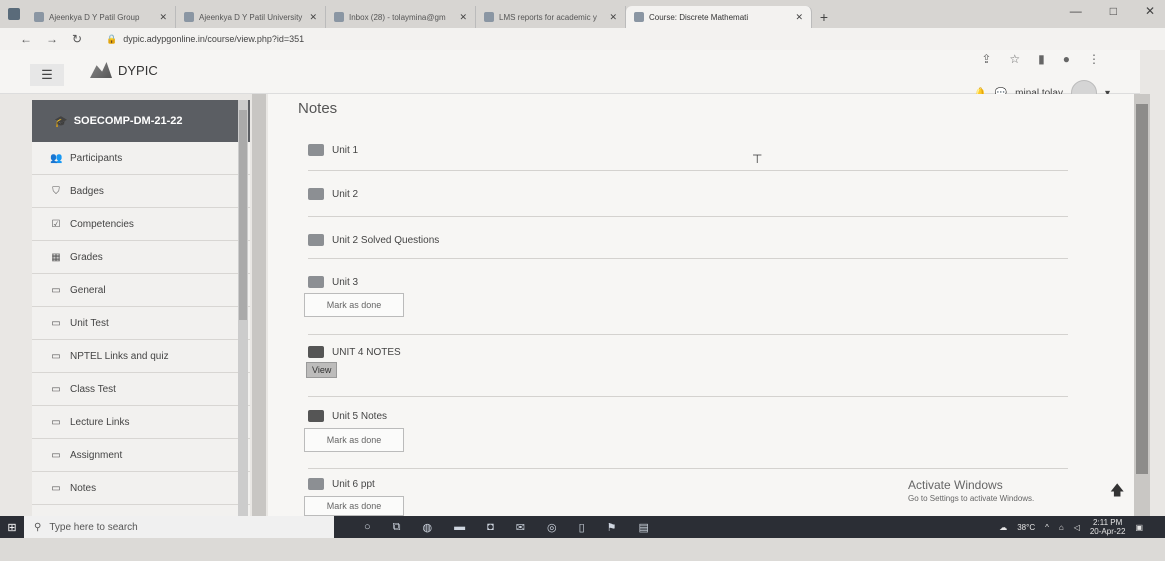 This screenshot has width=1165, height=561. What do you see at coordinates (757, 159) in the screenshot?
I see `mouse-cursor: ⊤` at bounding box center [757, 159].